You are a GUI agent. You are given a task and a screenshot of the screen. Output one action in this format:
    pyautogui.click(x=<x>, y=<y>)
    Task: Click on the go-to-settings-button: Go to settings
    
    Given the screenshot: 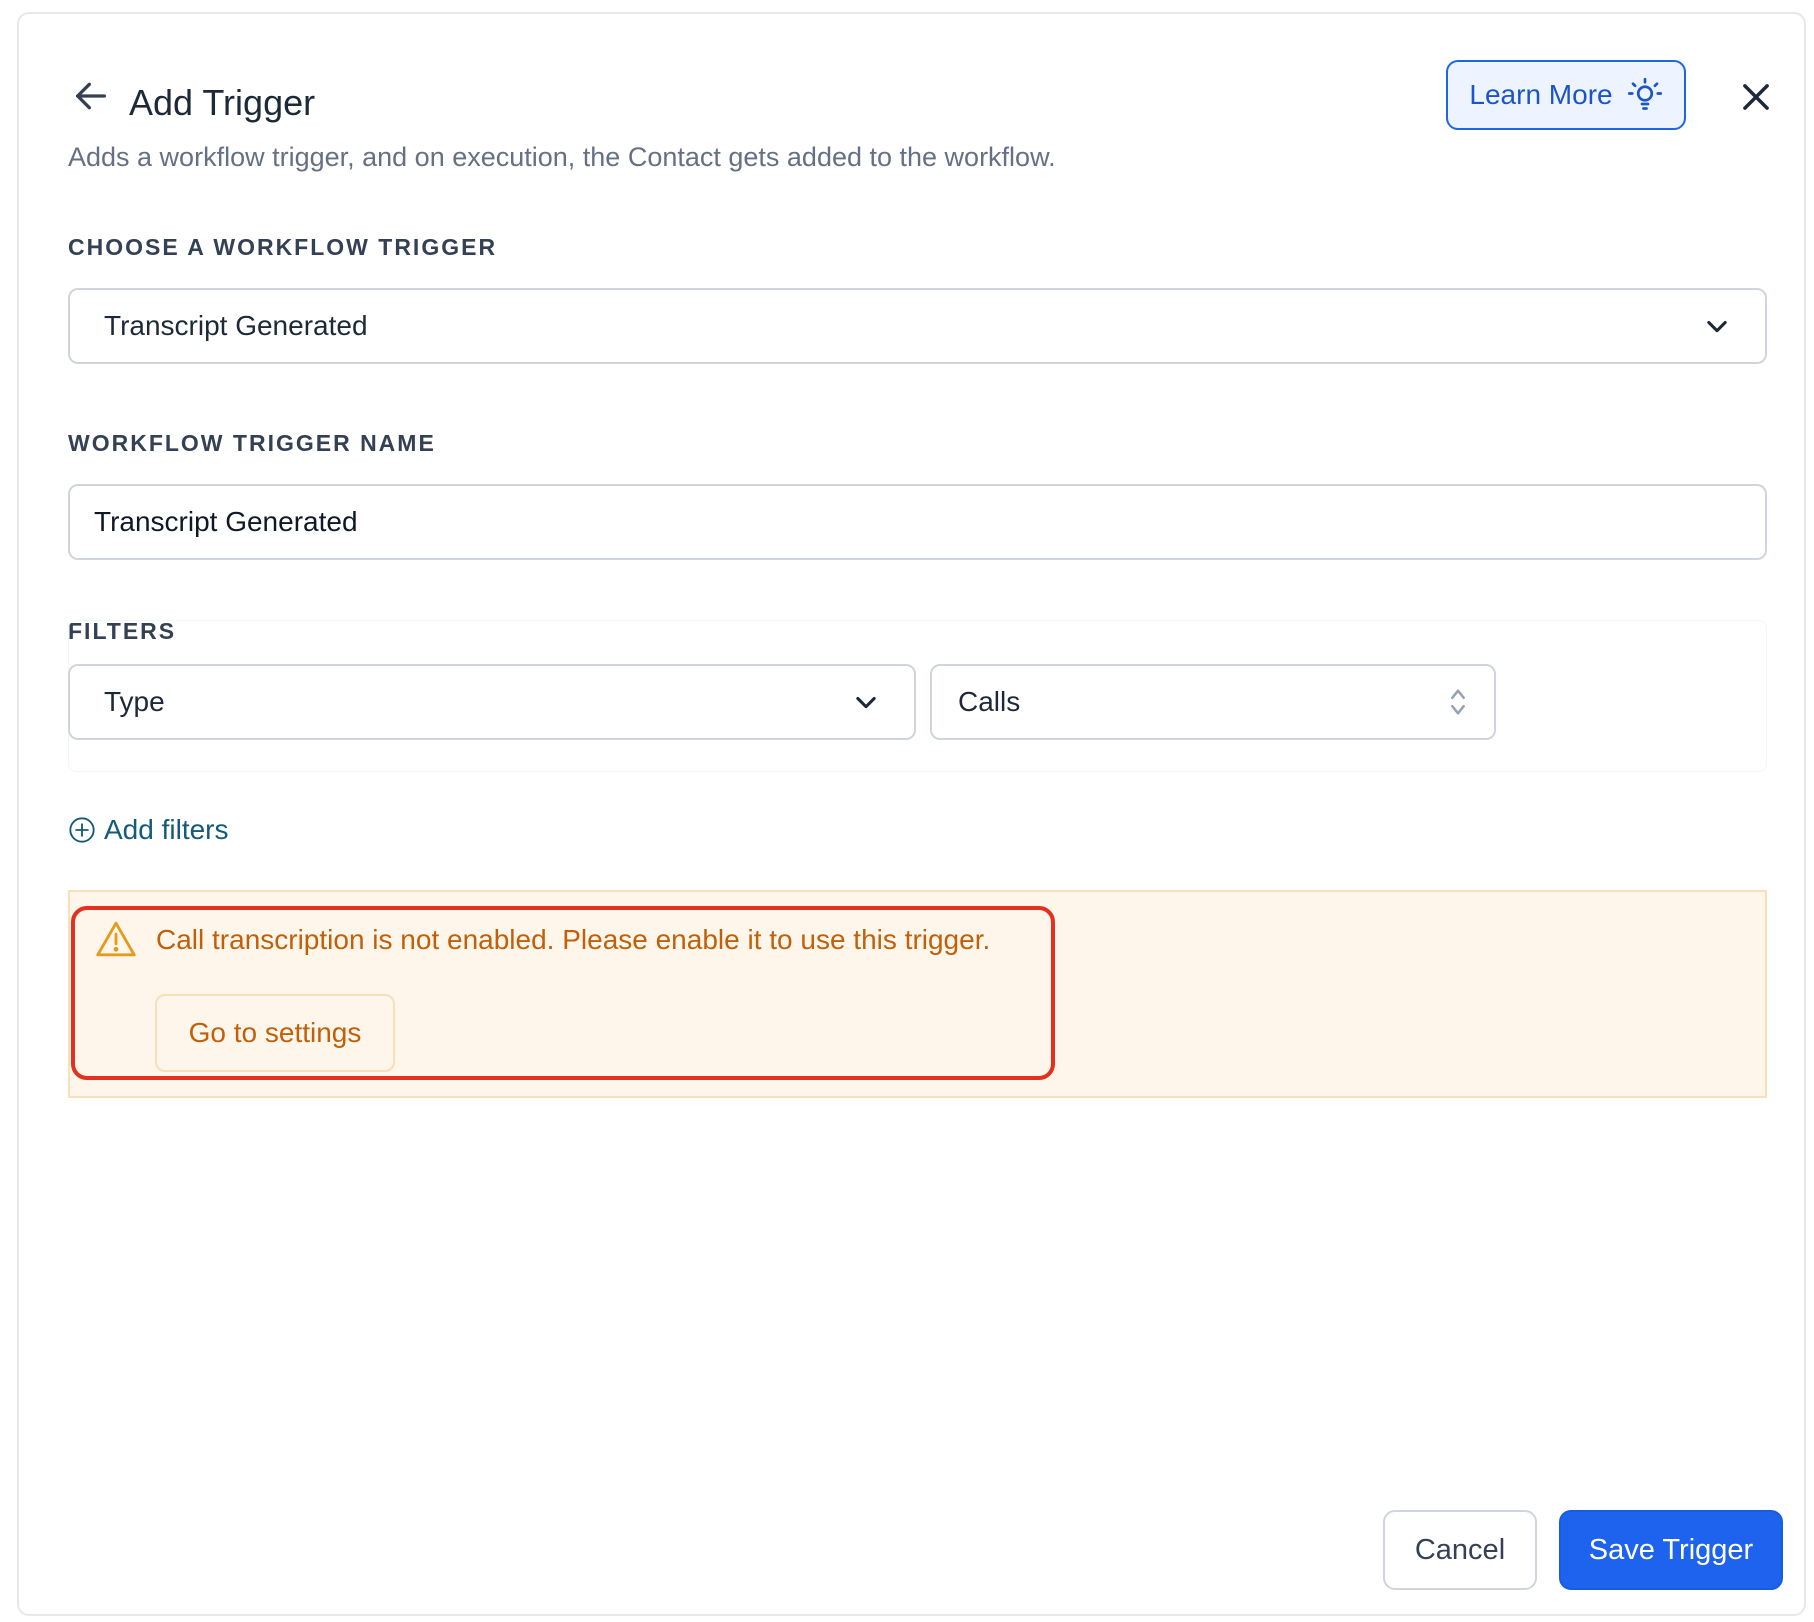 What is the action you would take?
    pyautogui.click(x=275, y=1033)
    